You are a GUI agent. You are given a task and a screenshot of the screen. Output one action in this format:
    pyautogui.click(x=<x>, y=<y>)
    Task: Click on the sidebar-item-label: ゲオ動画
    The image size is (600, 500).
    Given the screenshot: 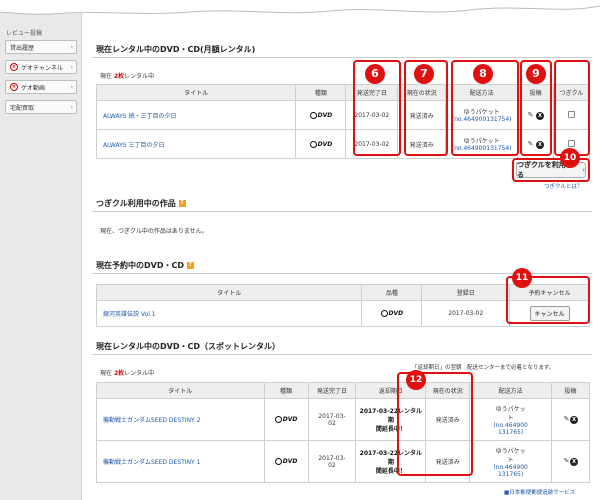 What is the action you would take?
    pyautogui.click(x=33, y=88)
    